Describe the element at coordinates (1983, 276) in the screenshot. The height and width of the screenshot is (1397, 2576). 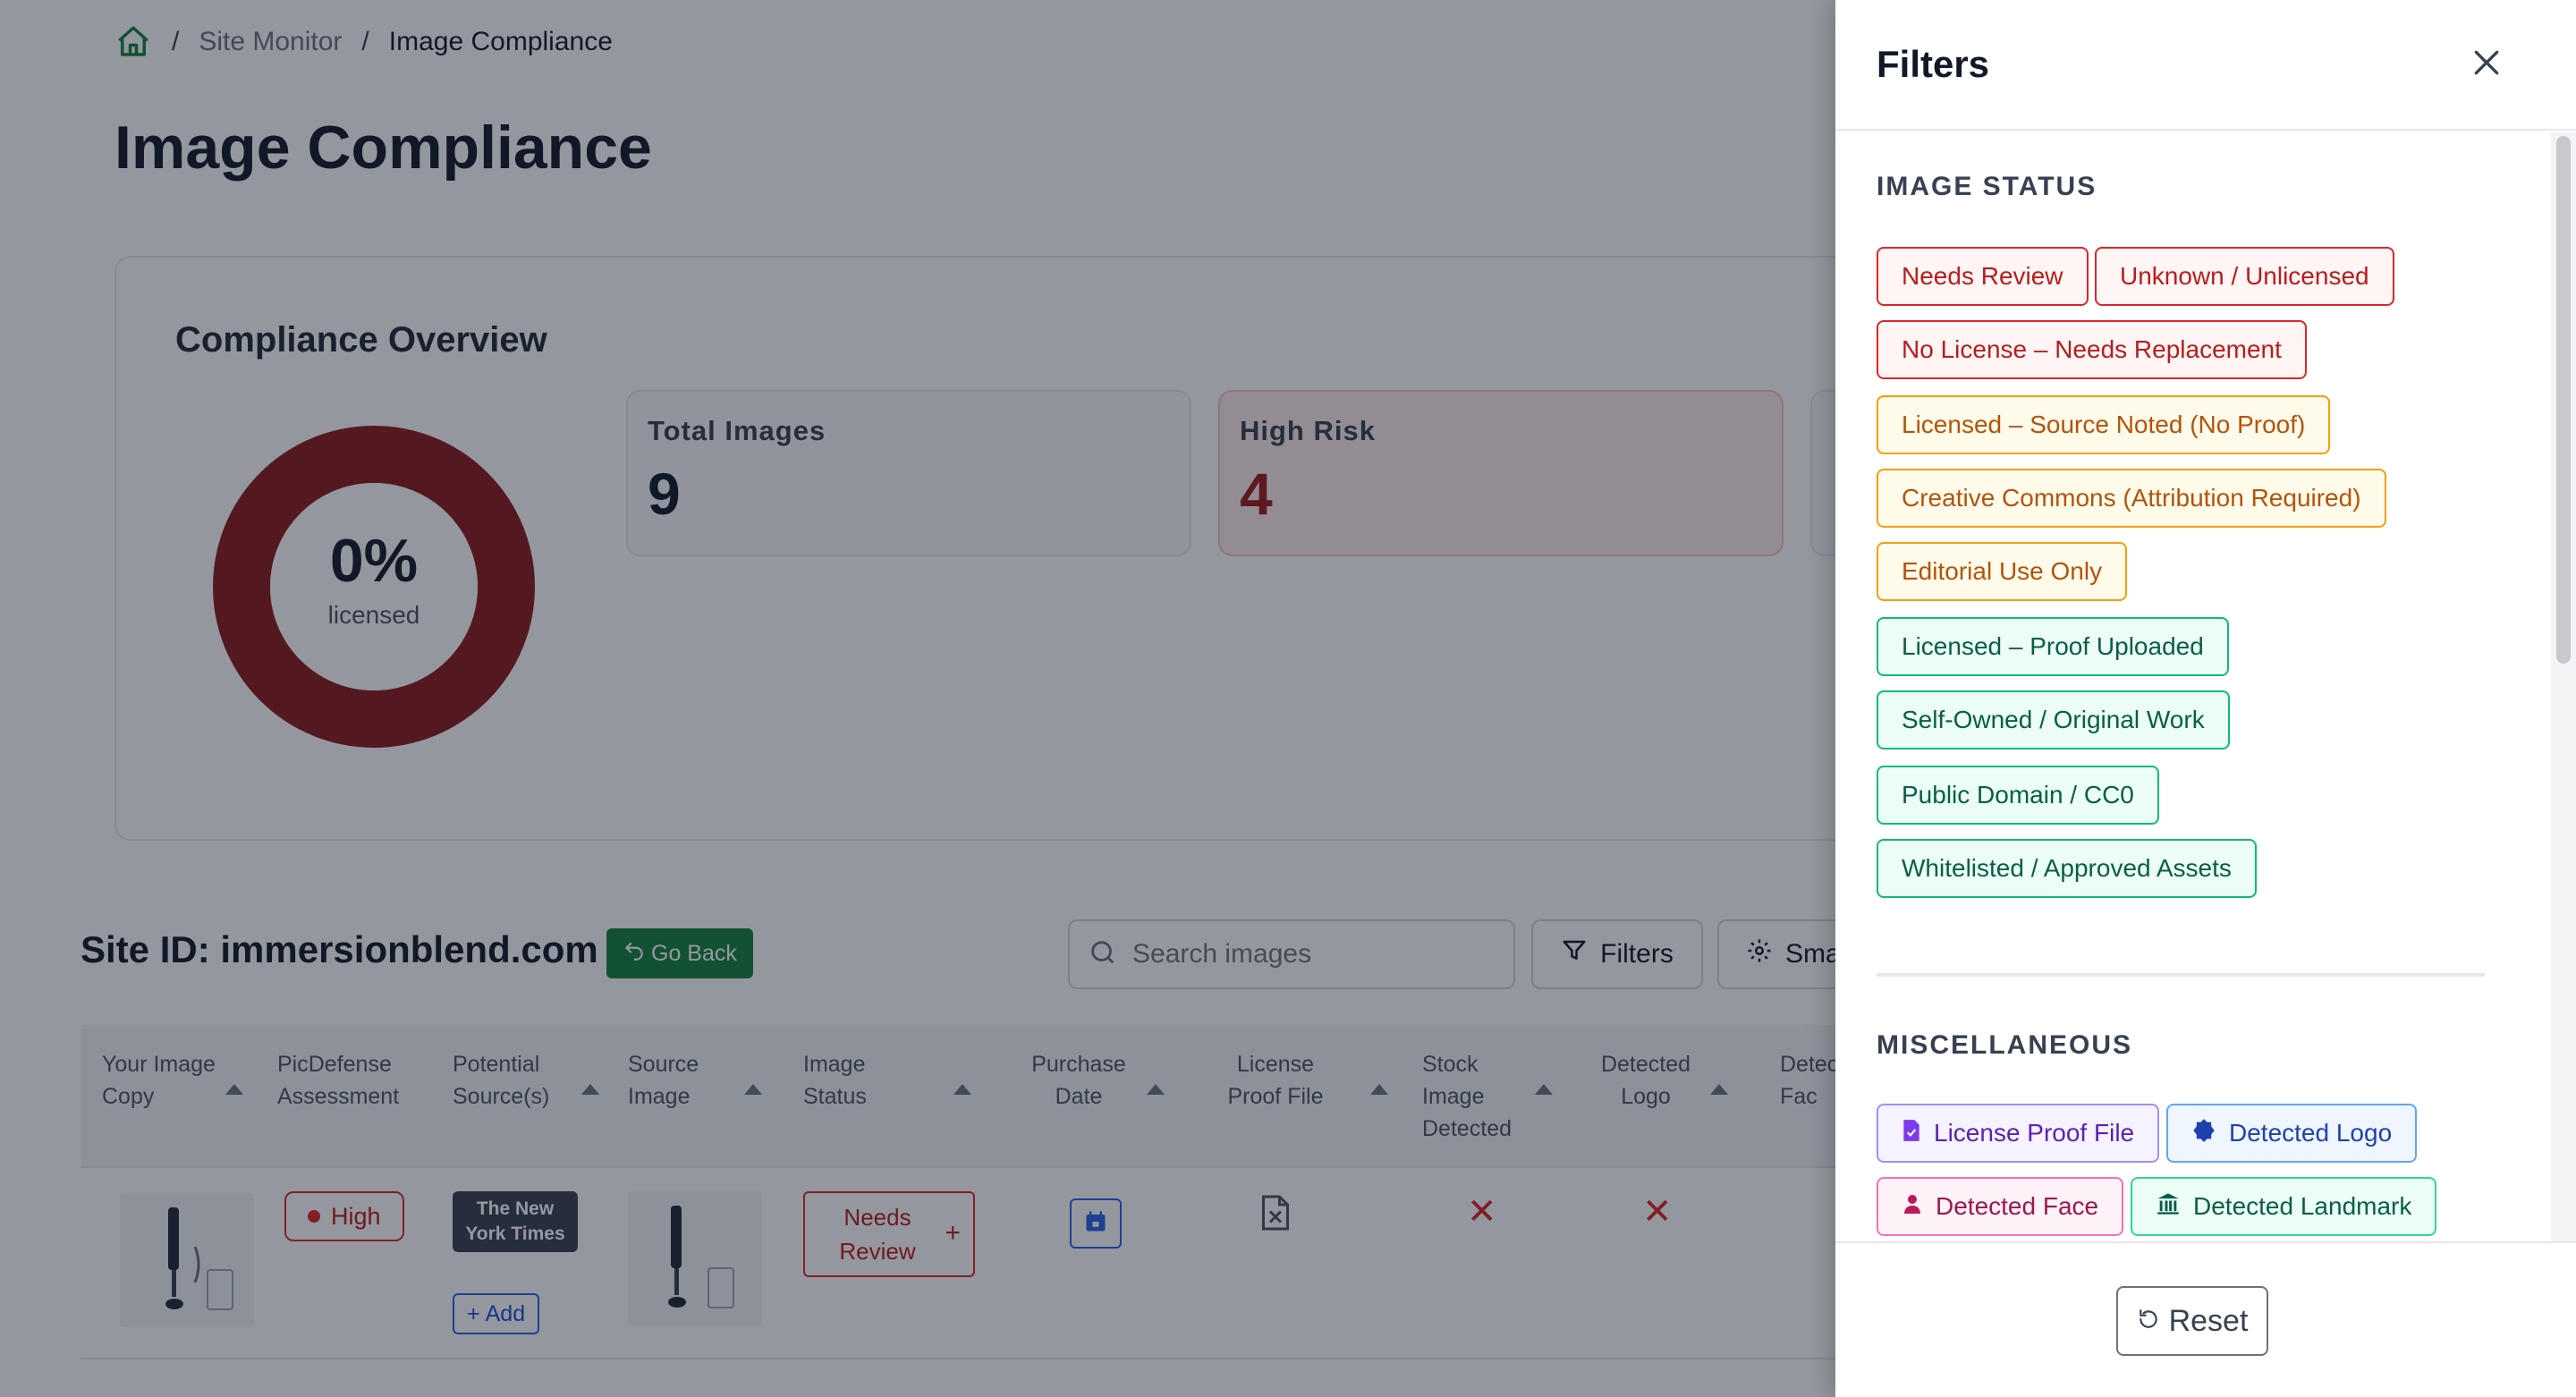
I see `filter-chip-needs-review: Needs Review` at that location.